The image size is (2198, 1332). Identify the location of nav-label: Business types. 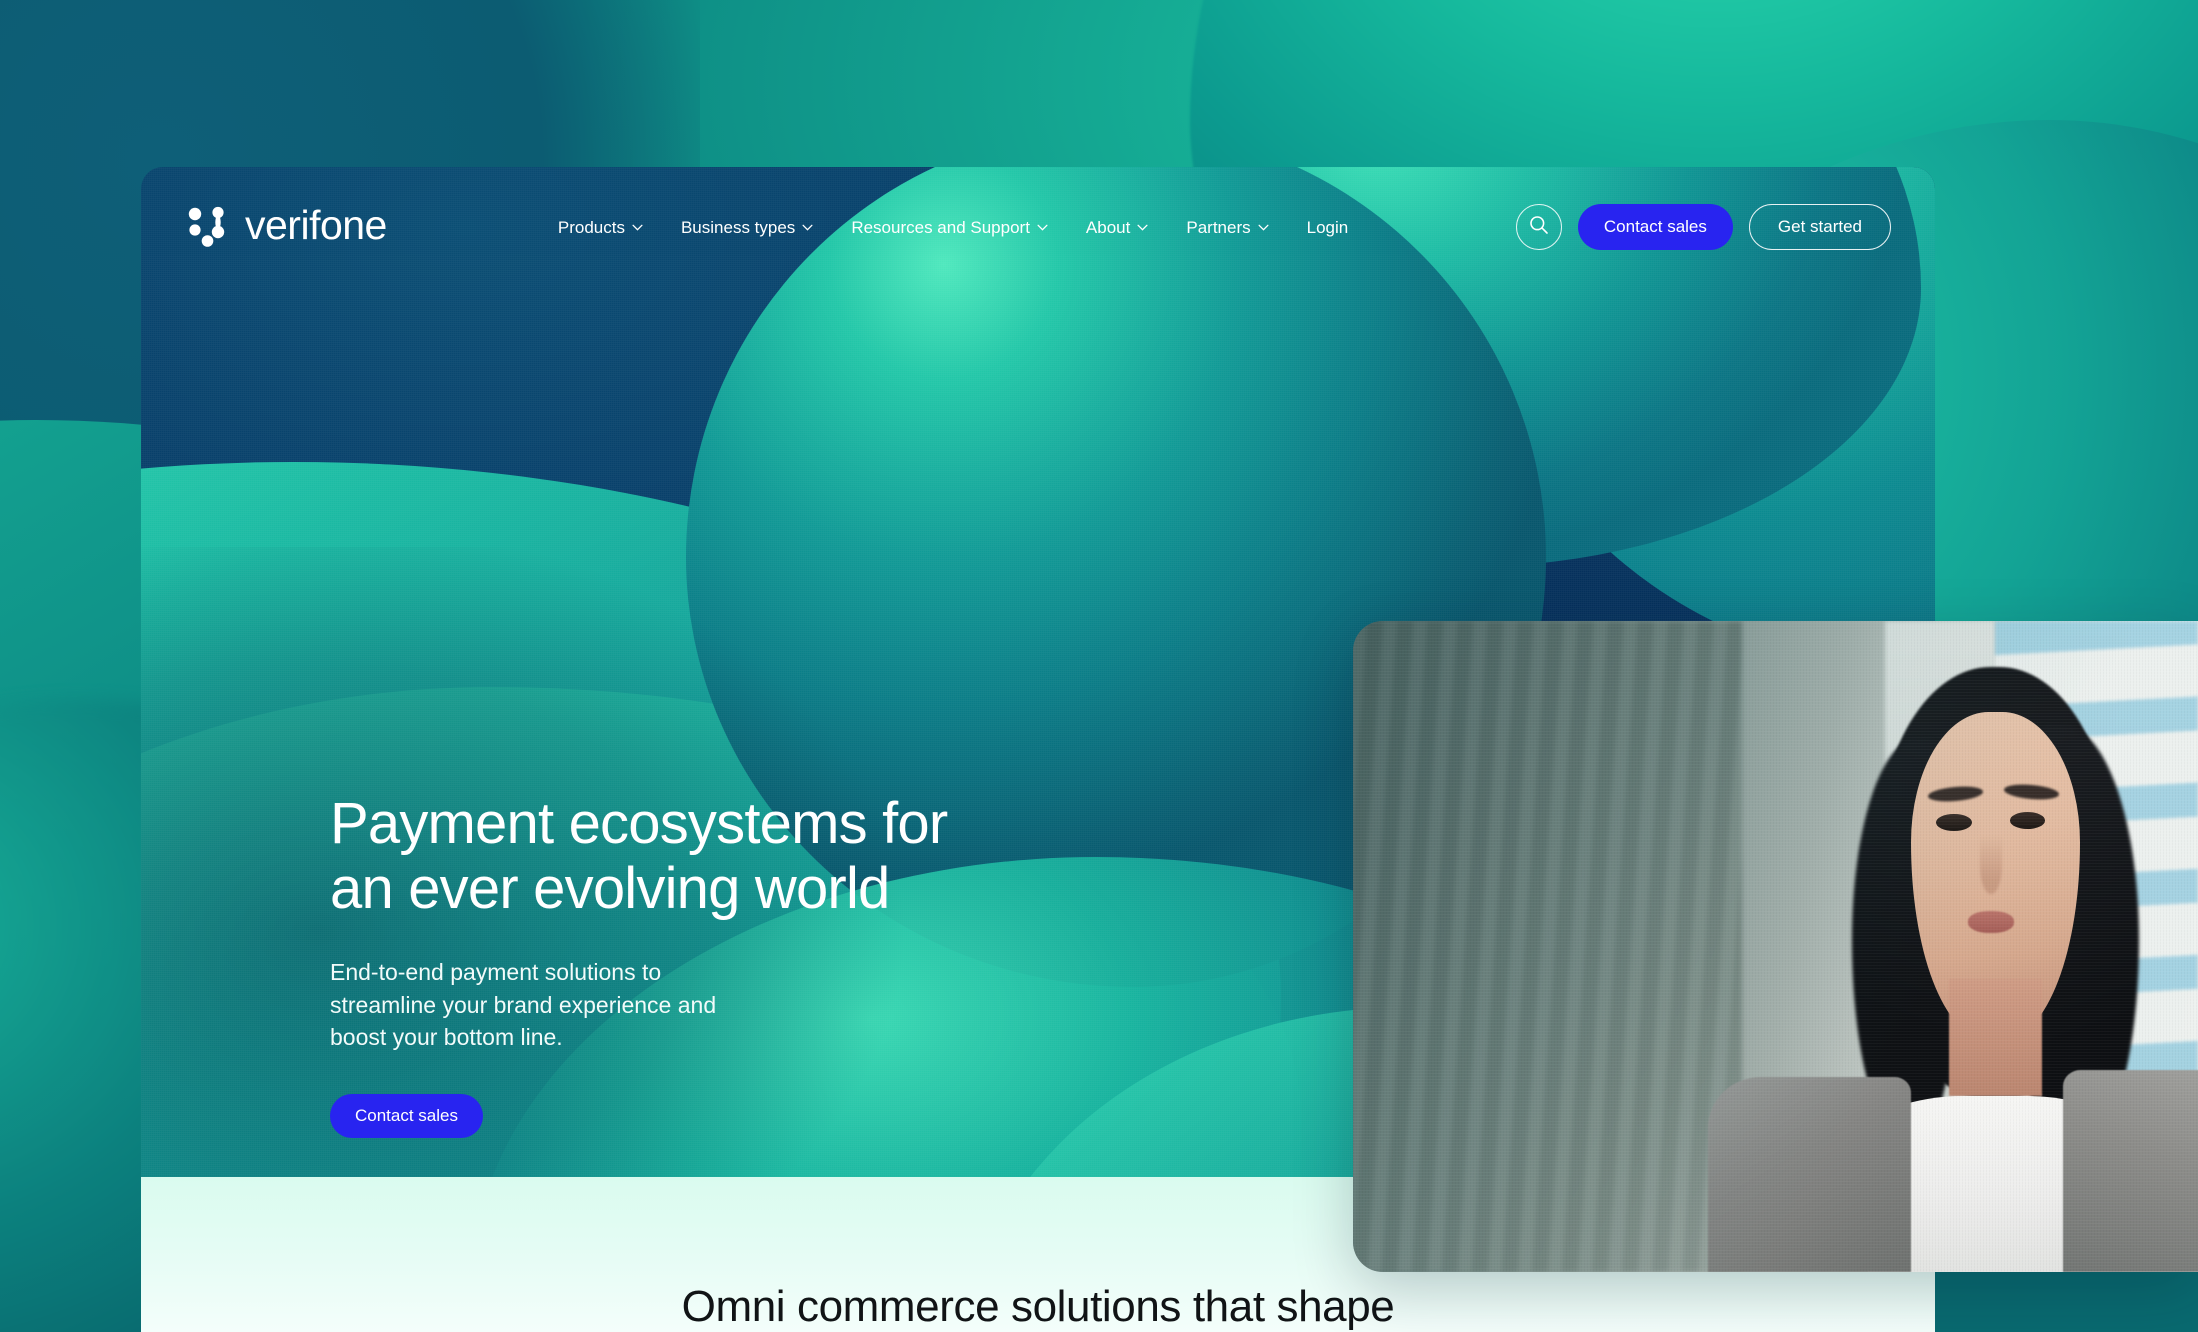
(738, 227).